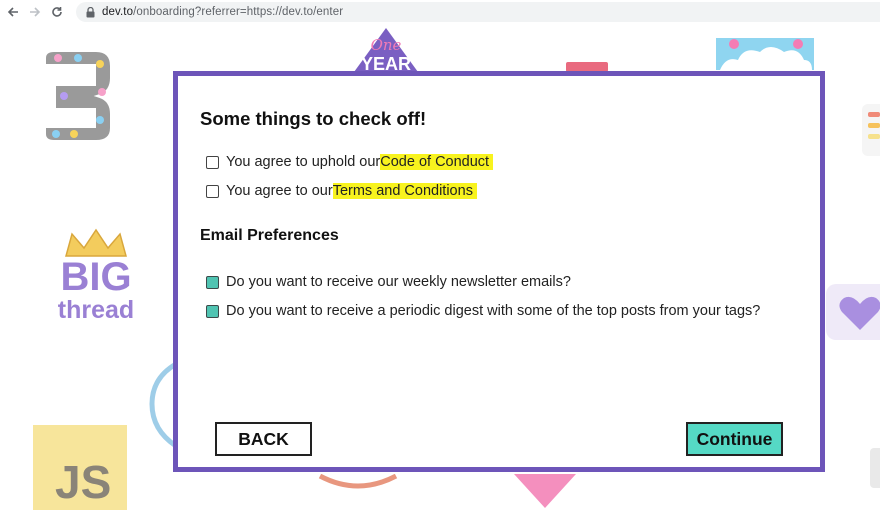  Describe the element at coordinates (13, 12) in the screenshot. I see `back-arrow-icon` at that location.